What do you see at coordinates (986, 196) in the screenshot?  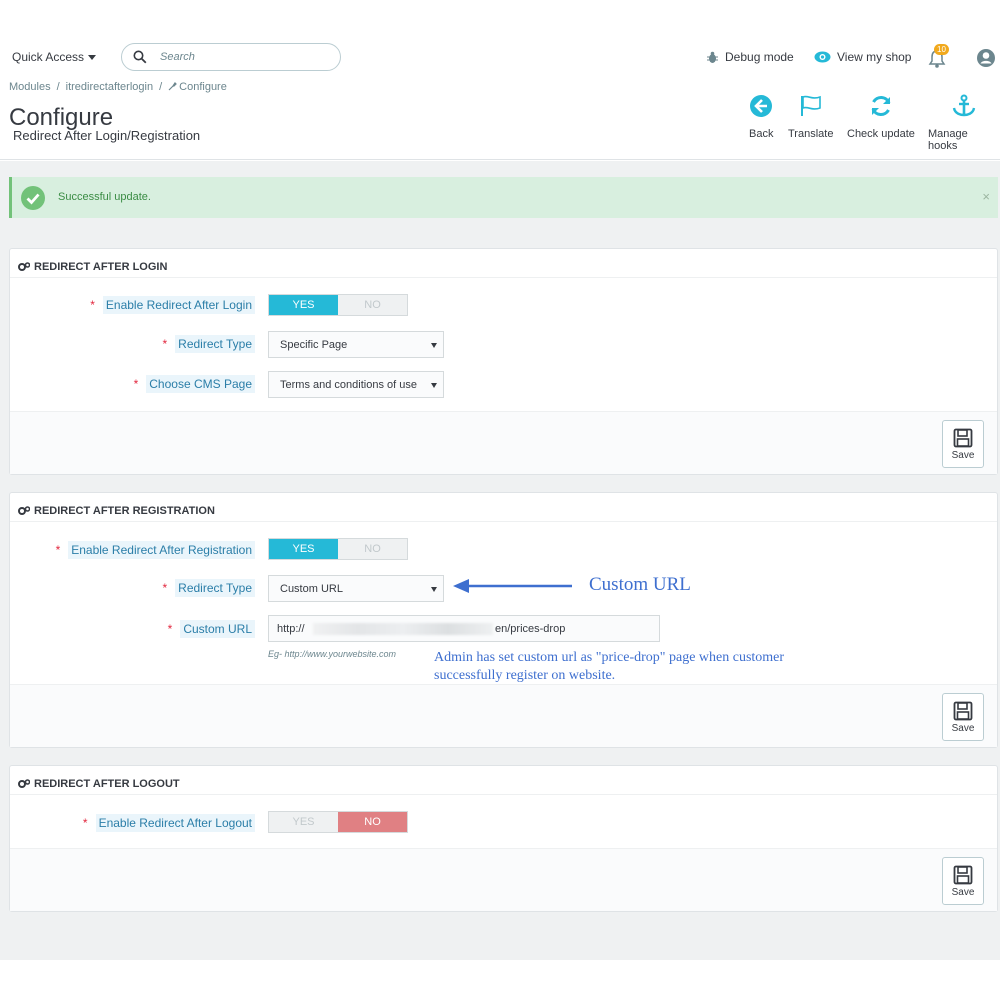 I see `close-icon: ×` at bounding box center [986, 196].